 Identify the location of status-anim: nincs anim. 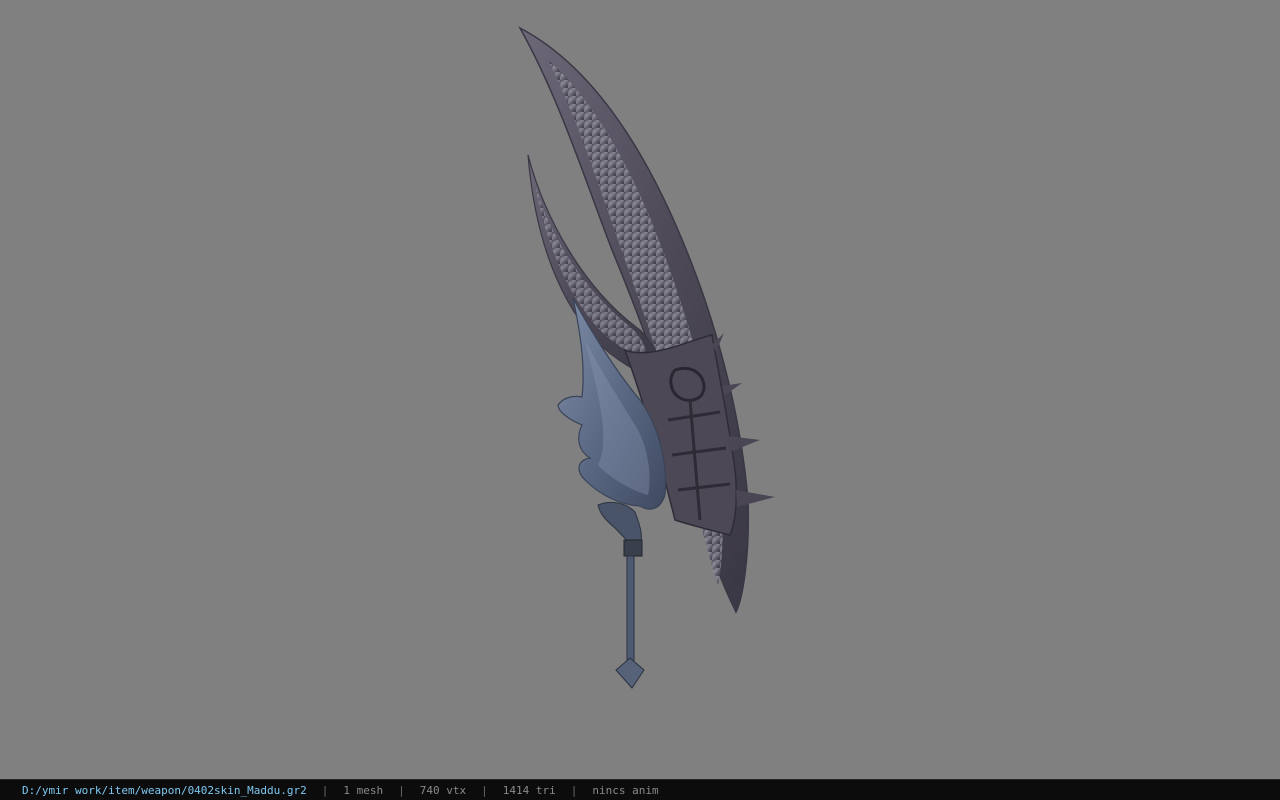
(625, 790).